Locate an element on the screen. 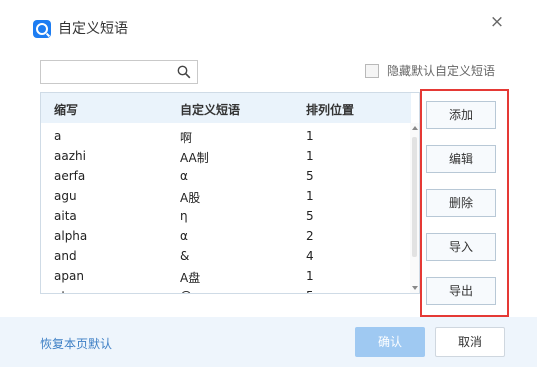 This screenshot has width=537, height=383. search-icon is located at coordinates (184, 72).